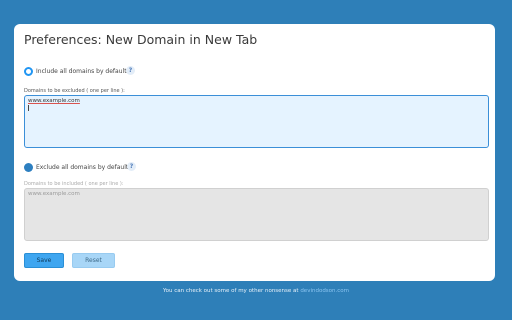 The image size is (512, 320). Describe the element at coordinates (54, 101) in the screenshot. I see `excluded-domains-value: www.example.com` at that location.